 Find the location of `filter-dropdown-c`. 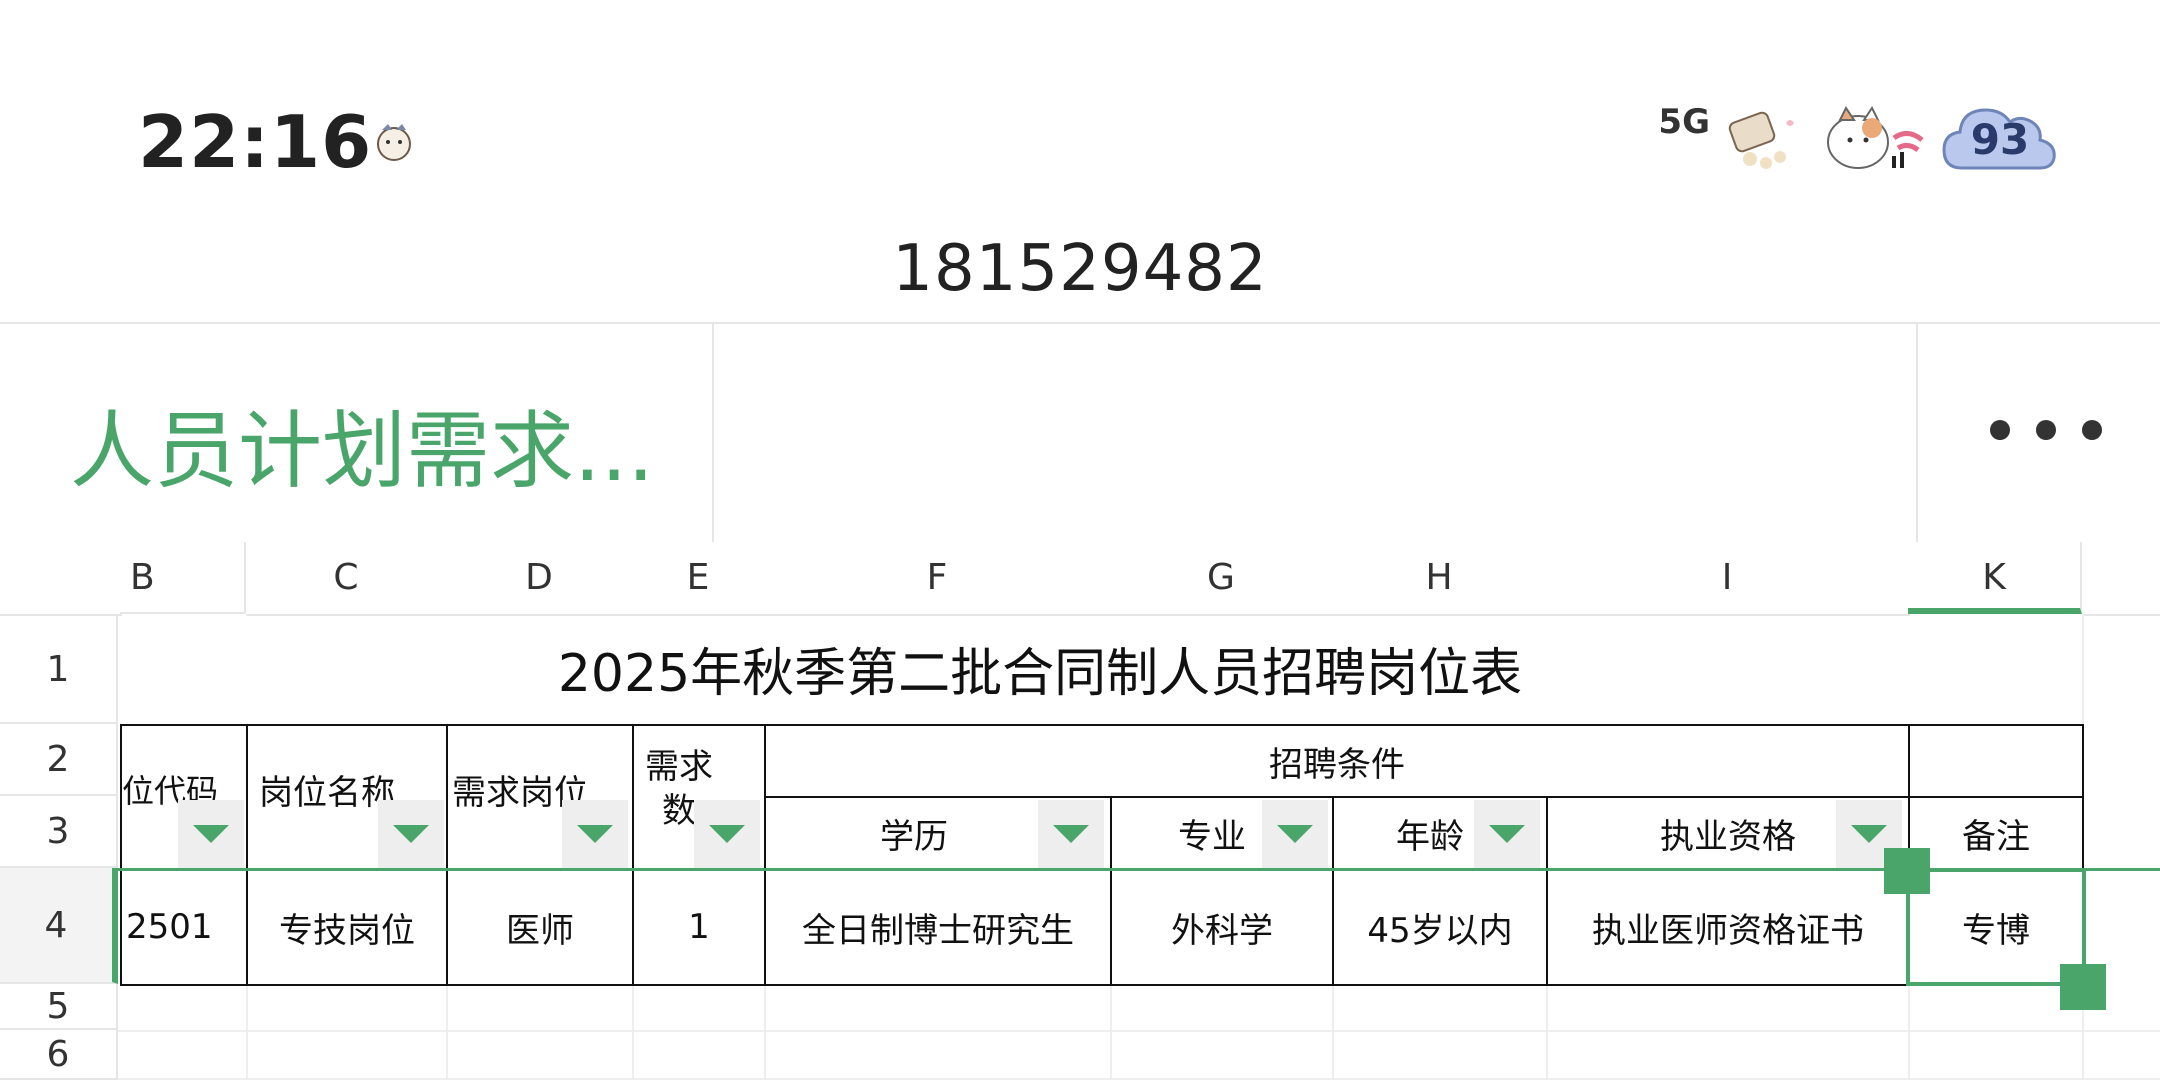

filter-dropdown-c is located at coordinates (411, 834).